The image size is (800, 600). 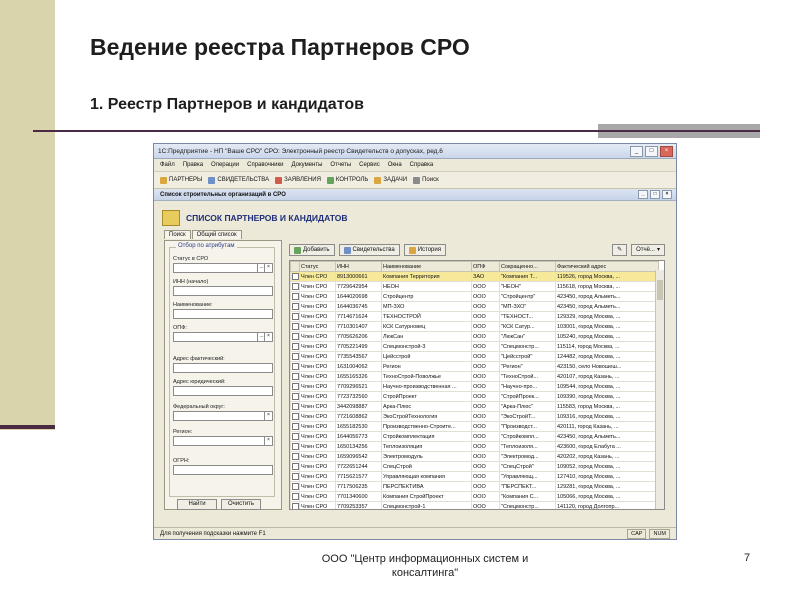 What do you see at coordinates (306, 165) in the screenshot?
I see `menu-item-documents: Документы` at bounding box center [306, 165].